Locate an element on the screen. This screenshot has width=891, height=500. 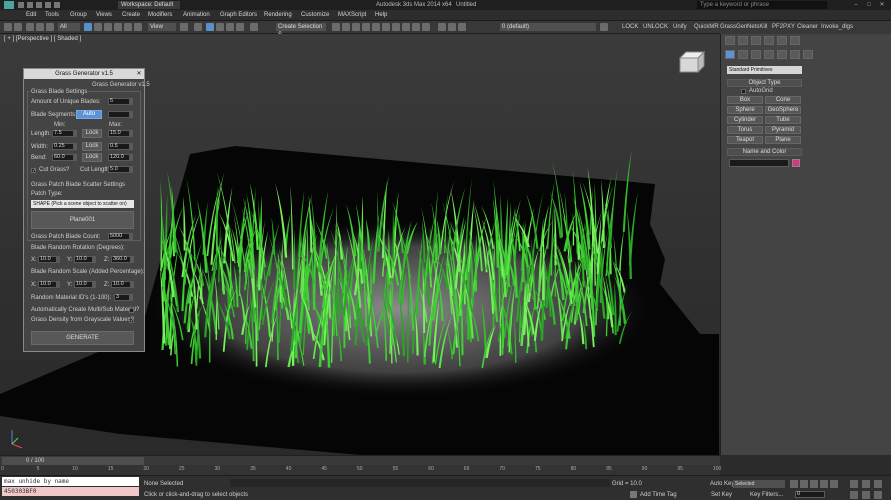
pf2pxy-button: PF2PXY is located at coordinates (783, 27).